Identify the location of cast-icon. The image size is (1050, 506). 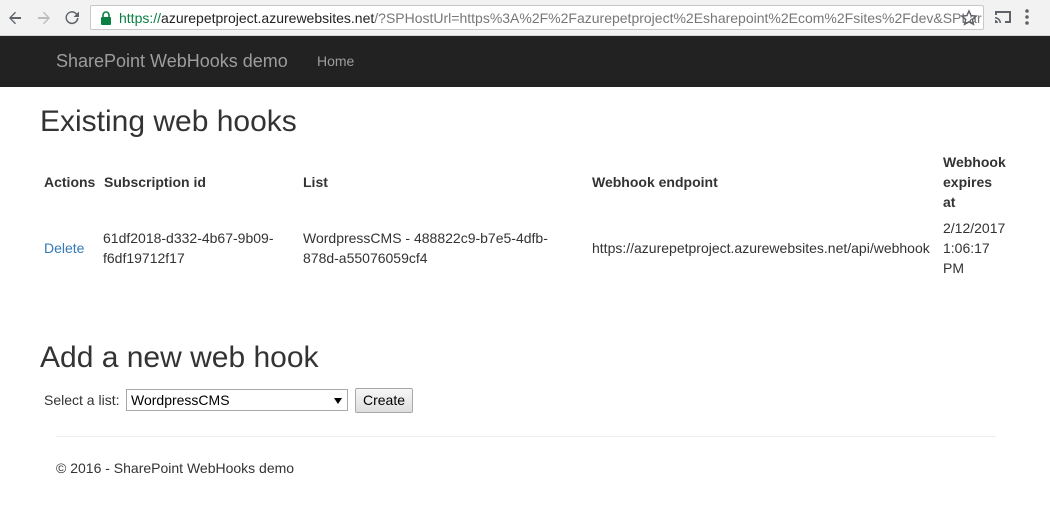
(1003, 17).